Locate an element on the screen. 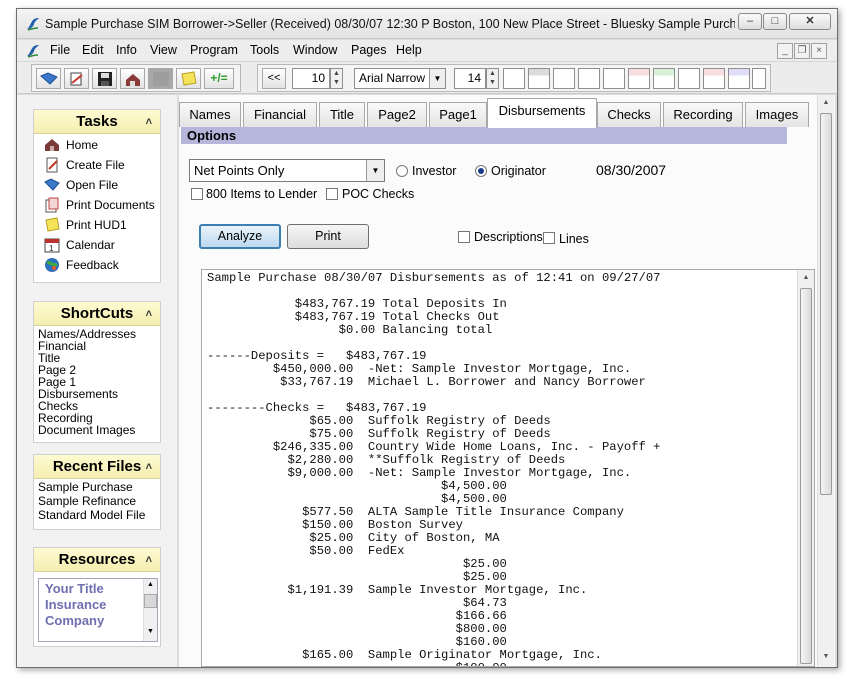 This screenshot has width=855, height=683. task-home: Home is located at coordinates (97, 145).